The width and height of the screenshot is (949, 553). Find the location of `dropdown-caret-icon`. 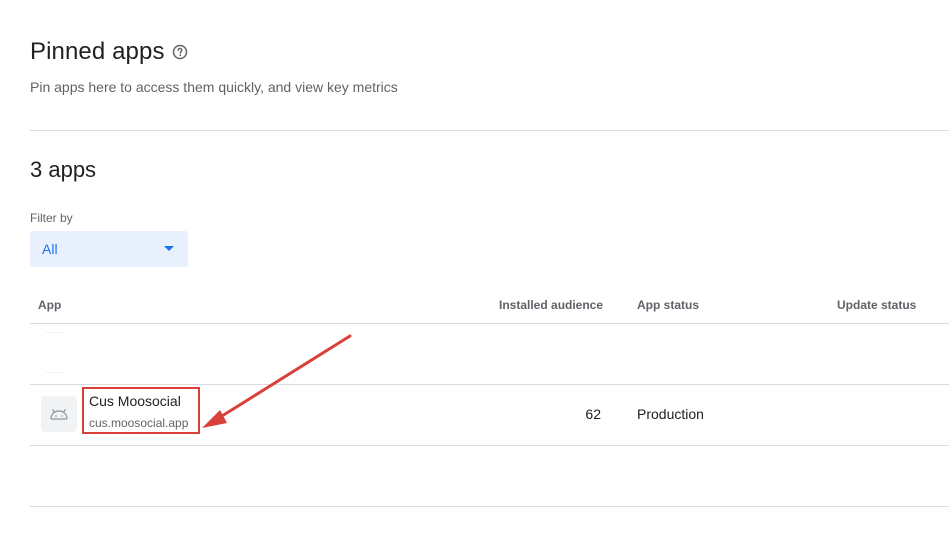

dropdown-caret-icon is located at coordinates (169, 248).